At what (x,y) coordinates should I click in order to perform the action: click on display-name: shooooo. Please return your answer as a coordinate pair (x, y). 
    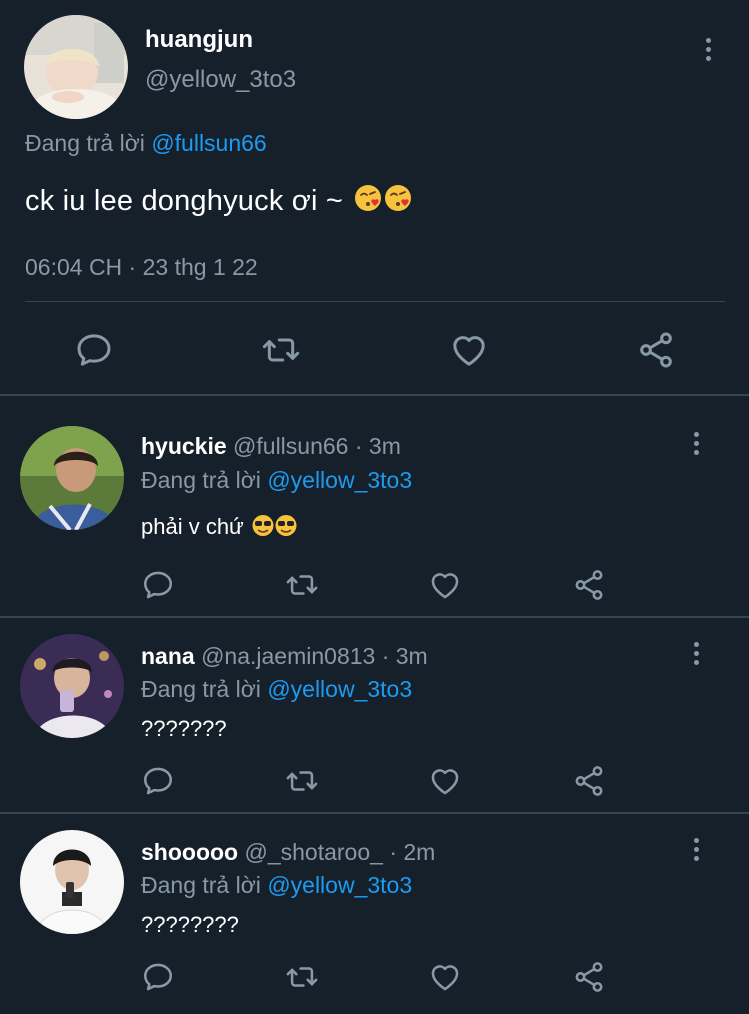
    Looking at the image, I should click on (189, 852).